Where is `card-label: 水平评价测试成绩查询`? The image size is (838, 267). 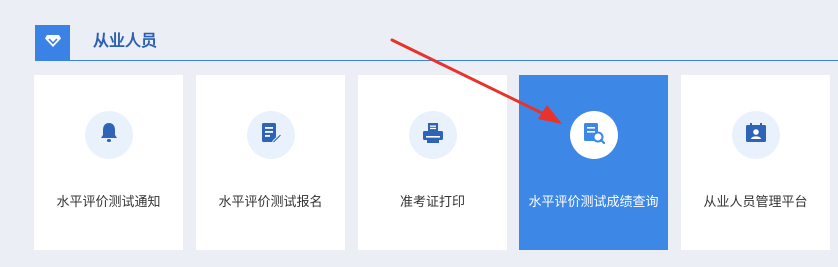
card-label: 水平评价测试成绩查询 is located at coordinates (593, 202).